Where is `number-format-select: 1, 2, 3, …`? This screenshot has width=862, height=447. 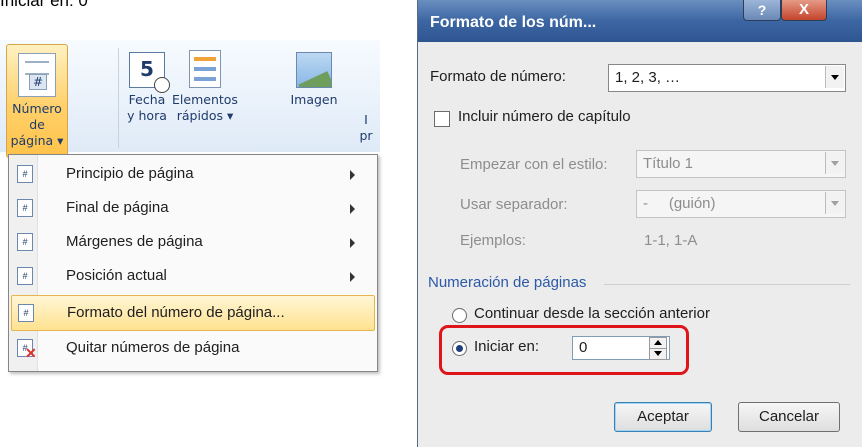 number-format-select: 1, 2, 3, … is located at coordinates (727, 78).